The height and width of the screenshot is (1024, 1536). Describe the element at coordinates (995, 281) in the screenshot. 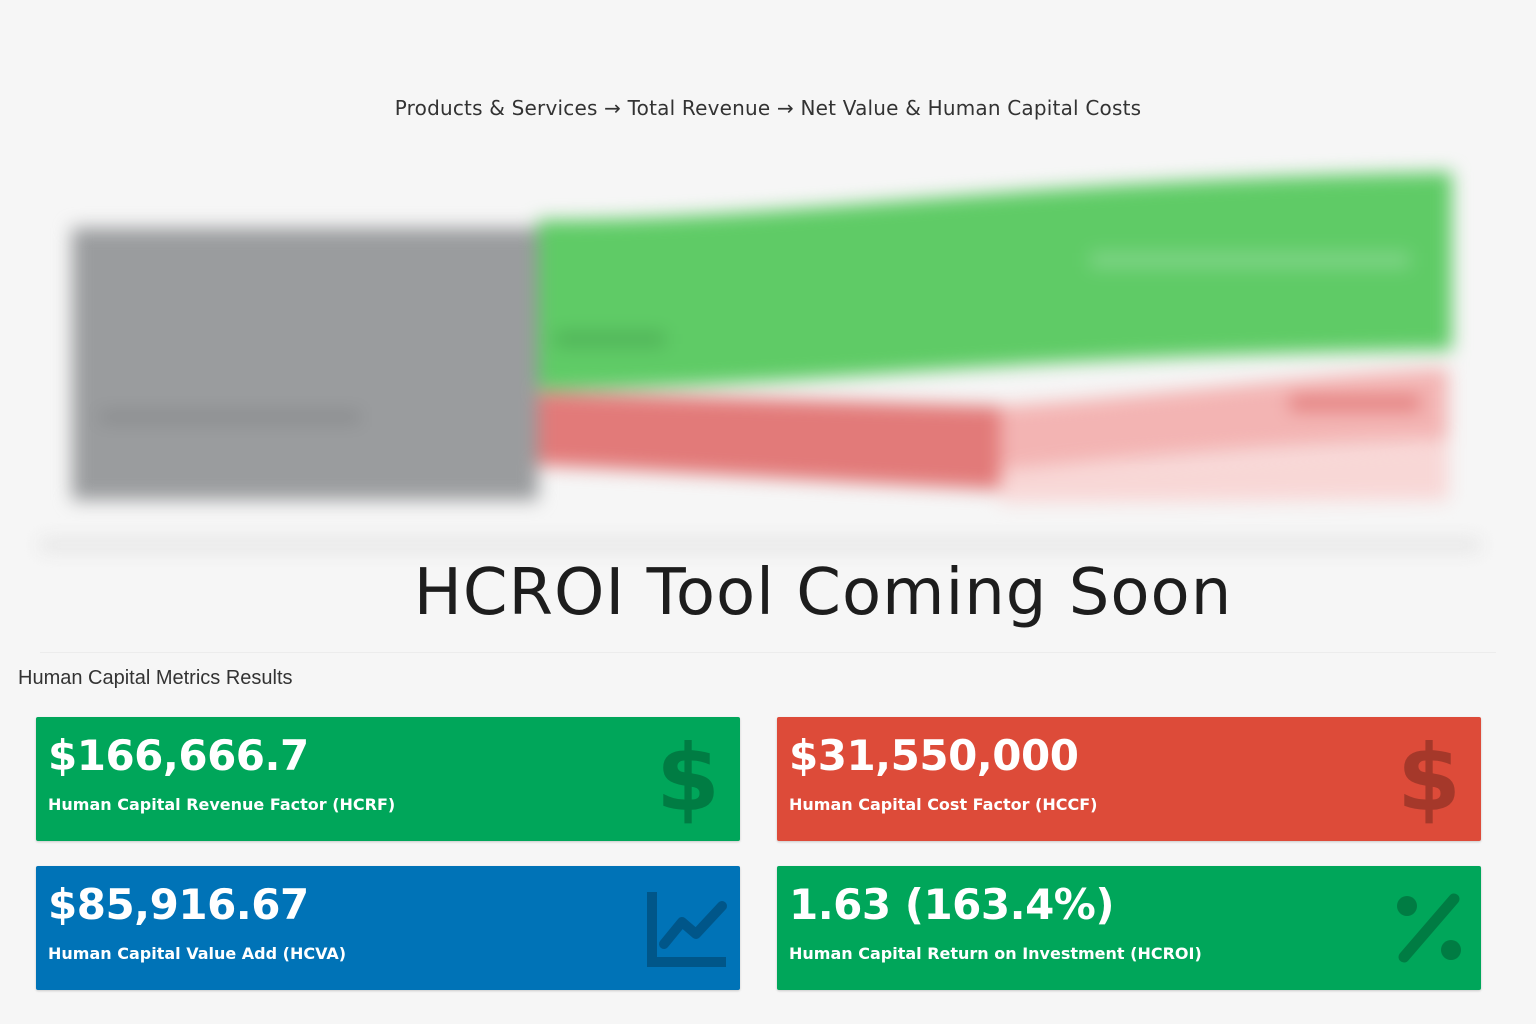

I see `sankey-flow-net-value` at that location.